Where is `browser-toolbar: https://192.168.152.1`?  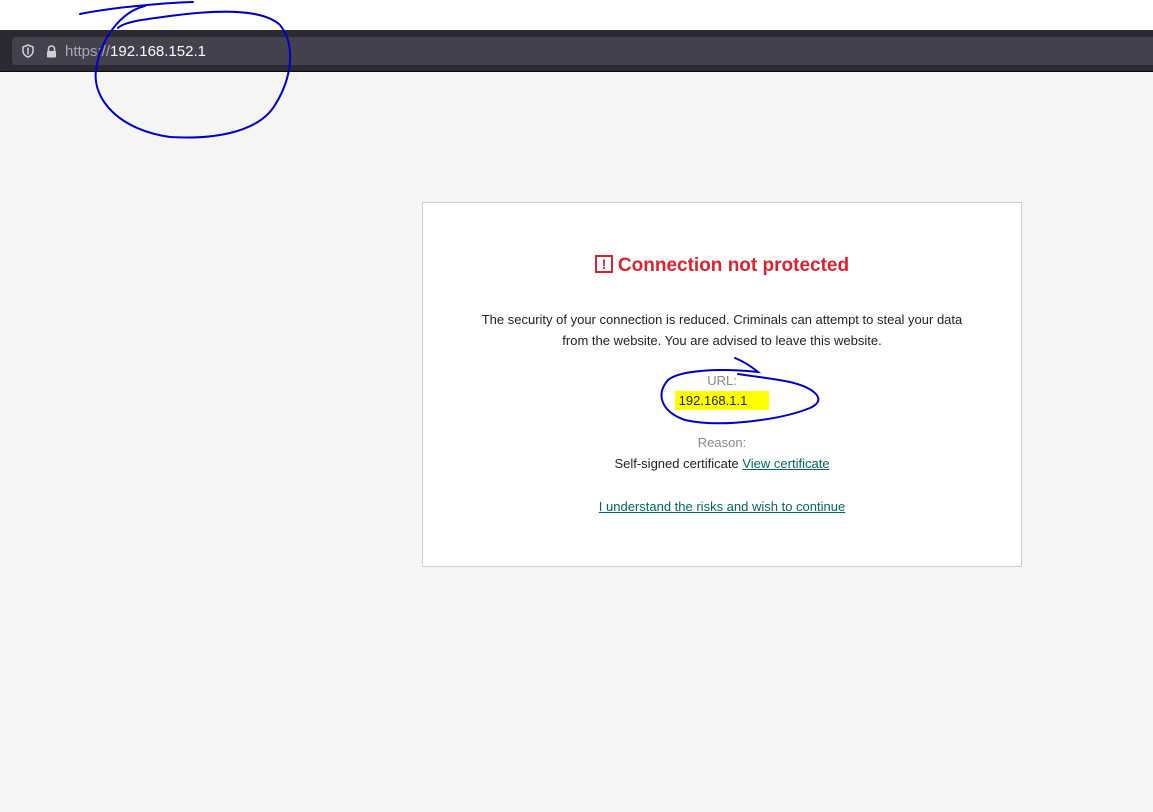 browser-toolbar: https://192.168.152.1 is located at coordinates (576, 51).